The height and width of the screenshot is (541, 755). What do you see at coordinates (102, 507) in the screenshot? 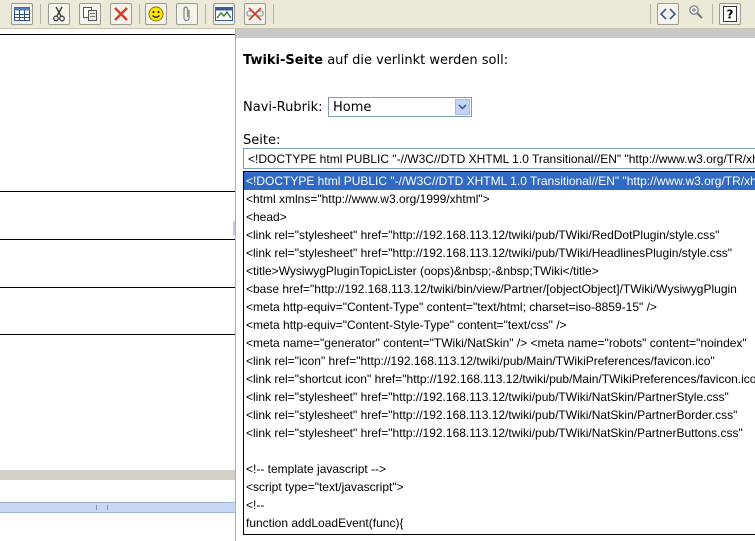
I see `scrollbar-grip-icon` at bounding box center [102, 507].